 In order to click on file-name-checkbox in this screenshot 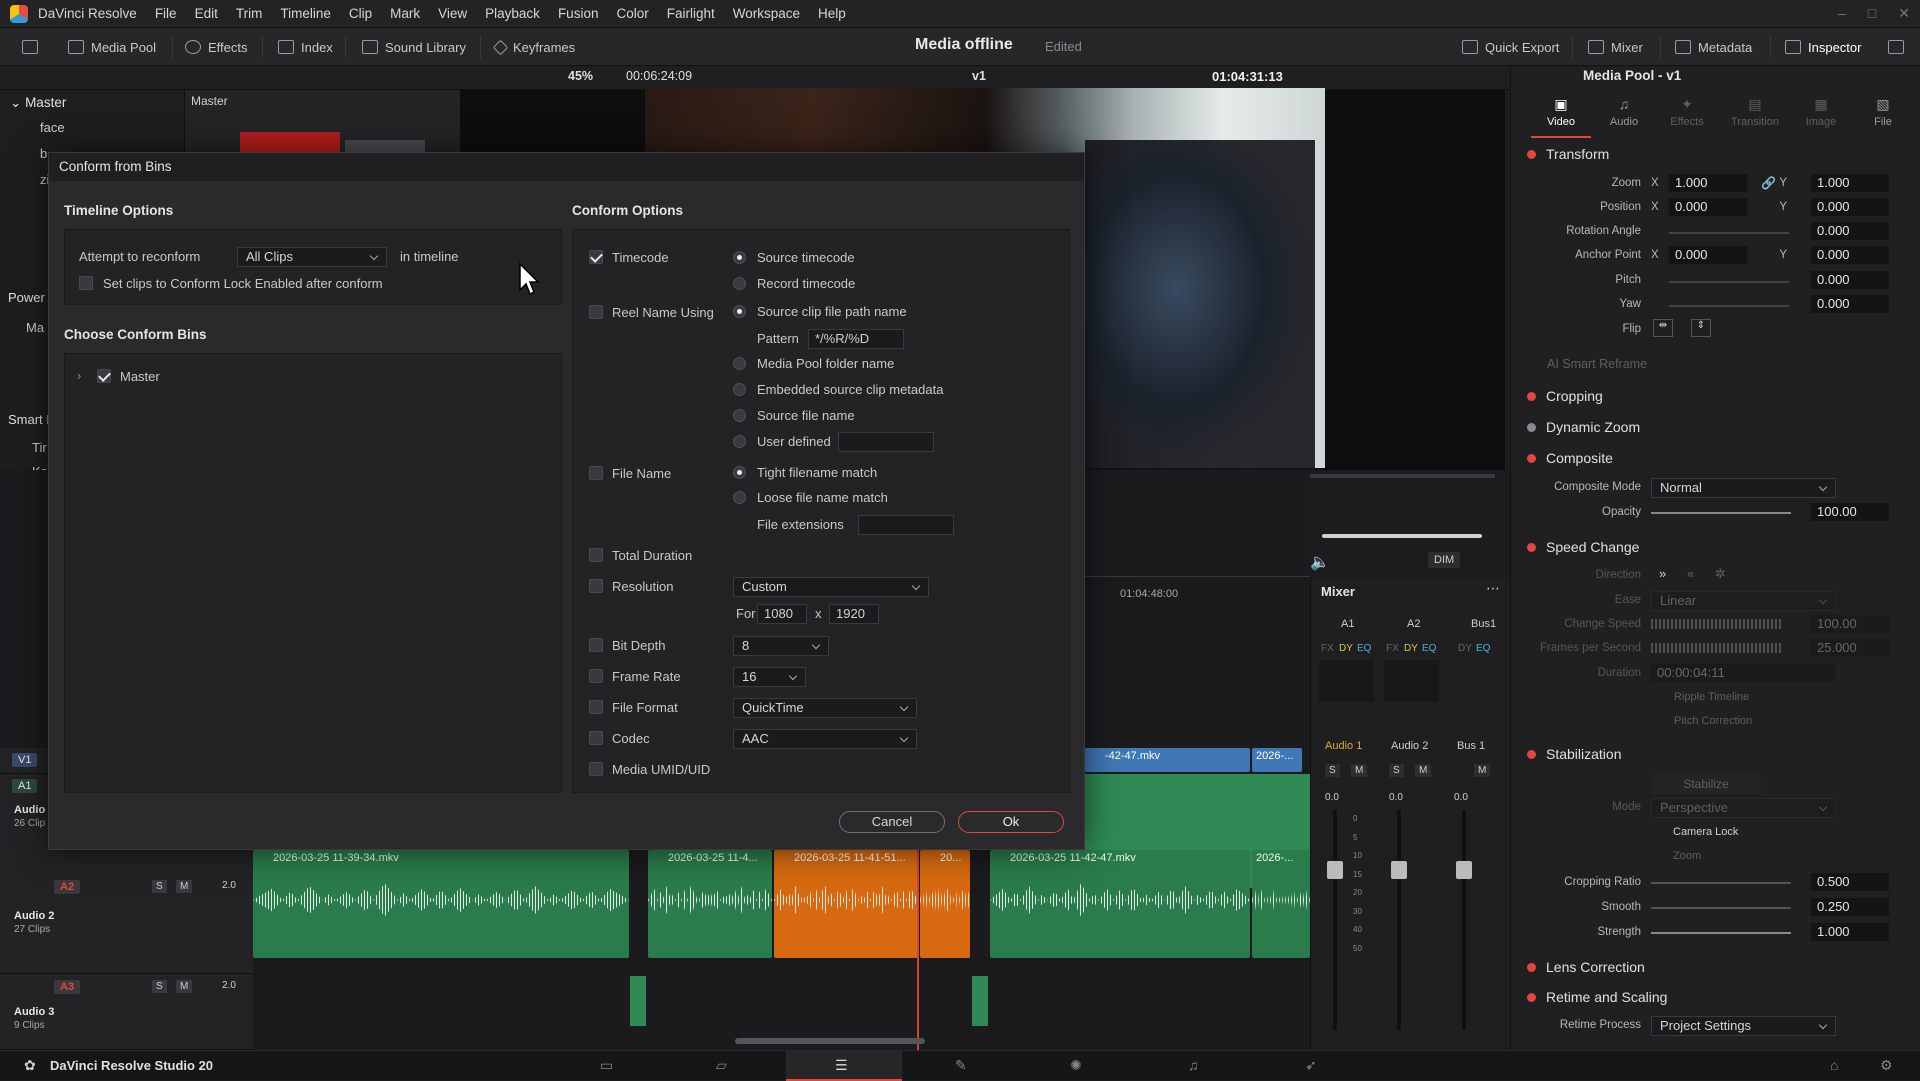, I will do `click(596, 473)`.